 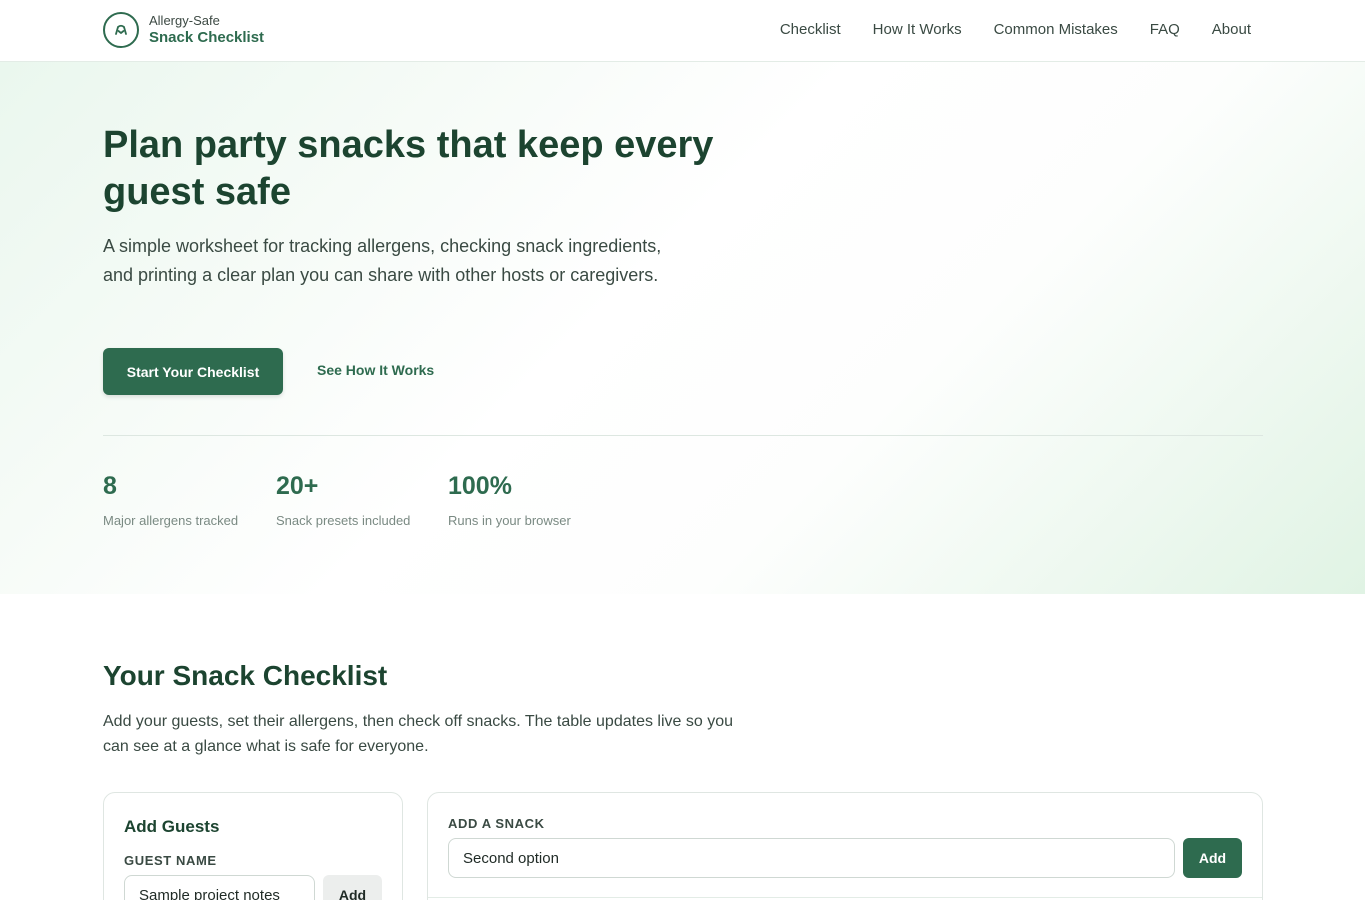 What do you see at coordinates (1056, 29) in the screenshot?
I see `nav-link-common-mistakes: Common Mistakes` at bounding box center [1056, 29].